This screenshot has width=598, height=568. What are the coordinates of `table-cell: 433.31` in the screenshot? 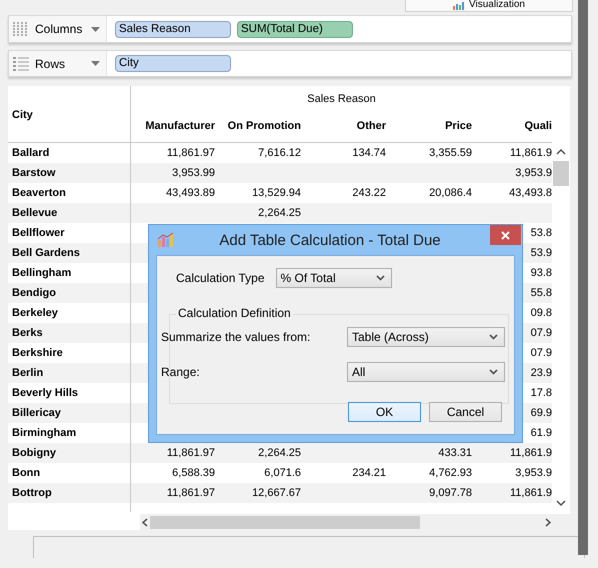 It's located at (455, 453).